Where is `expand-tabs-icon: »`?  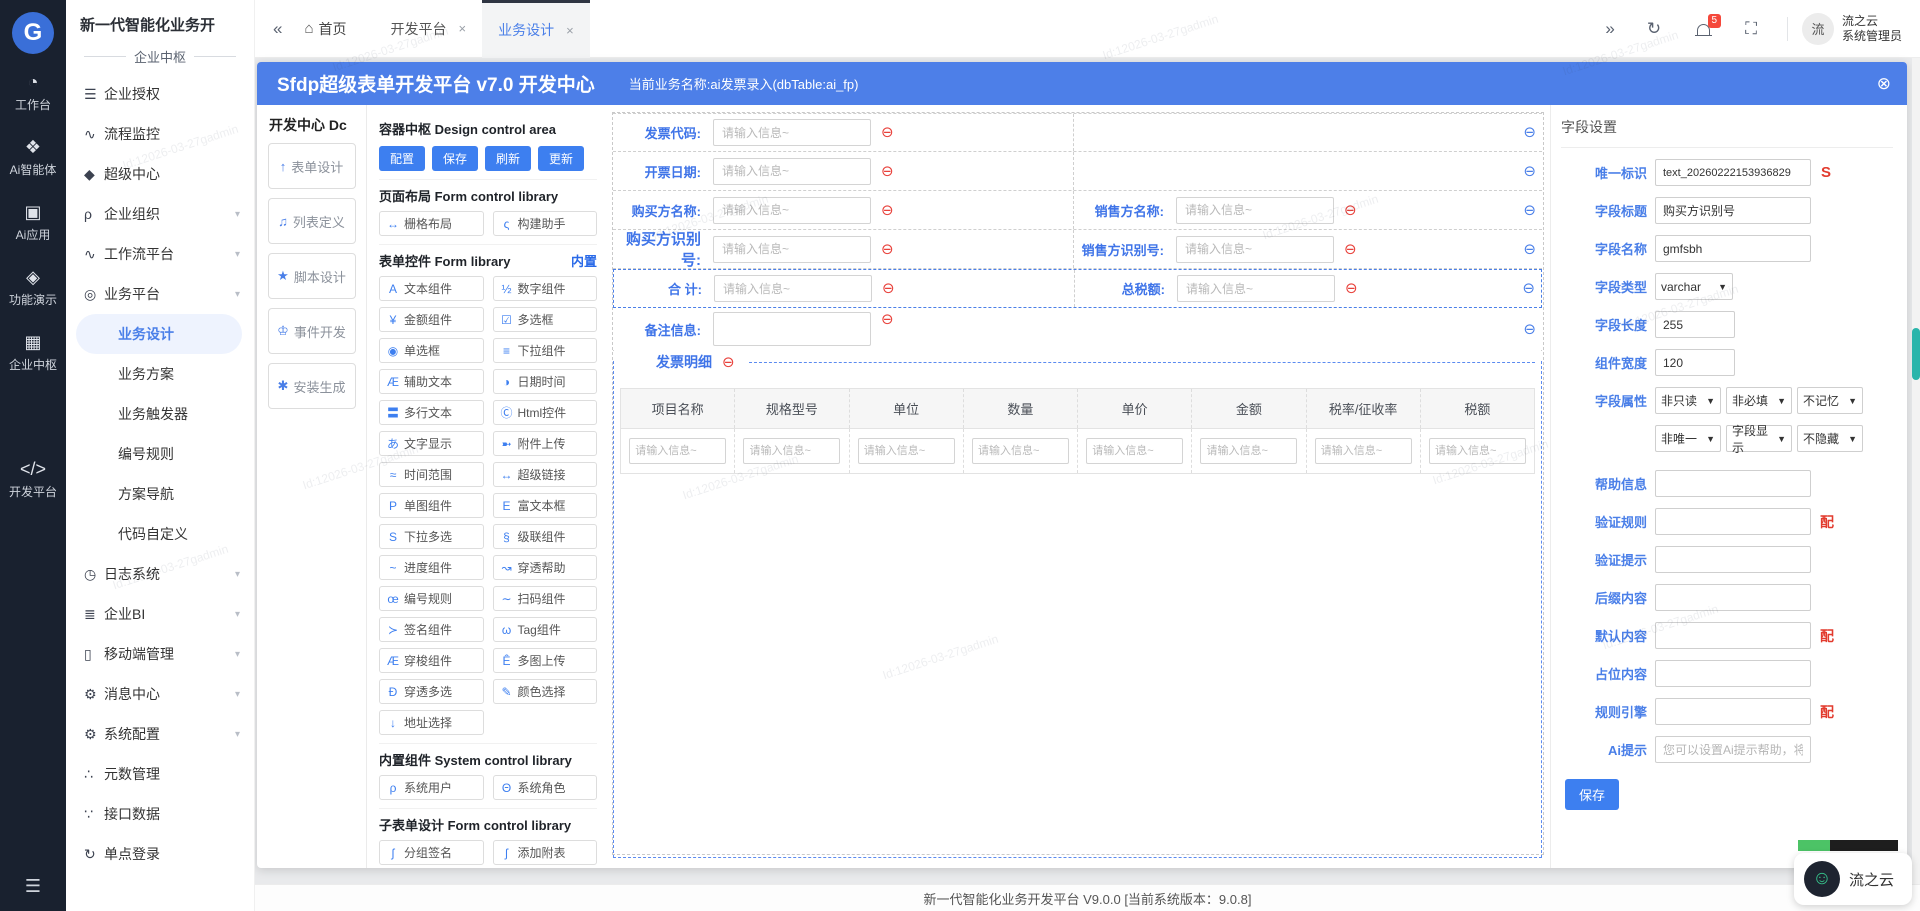 expand-tabs-icon: » is located at coordinates (1609, 29).